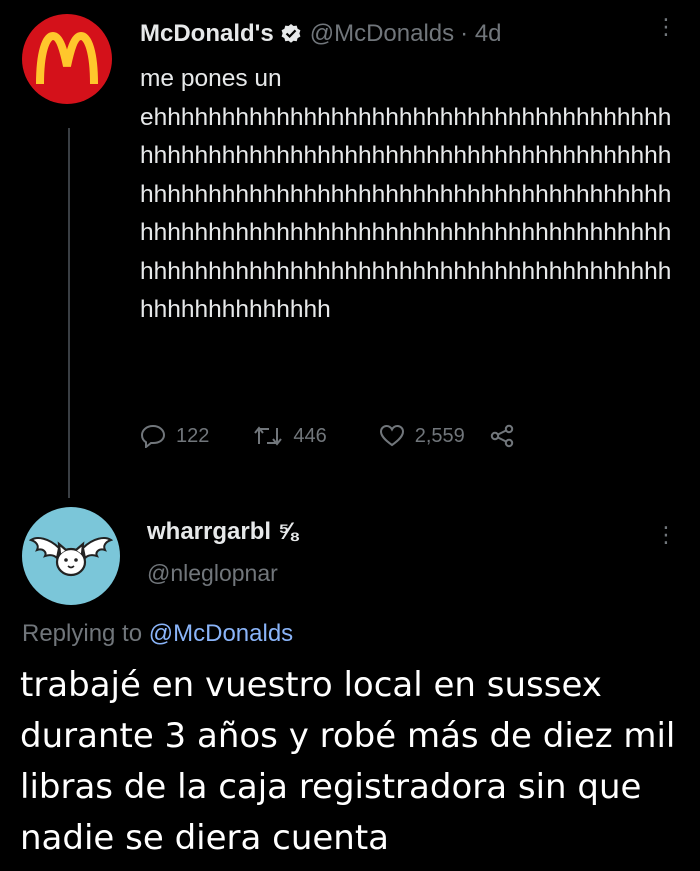 Image resolution: width=700 pixels, height=871 pixels. Describe the element at coordinates (391, 435) in the screenshot. I see `like-icon` at that location.